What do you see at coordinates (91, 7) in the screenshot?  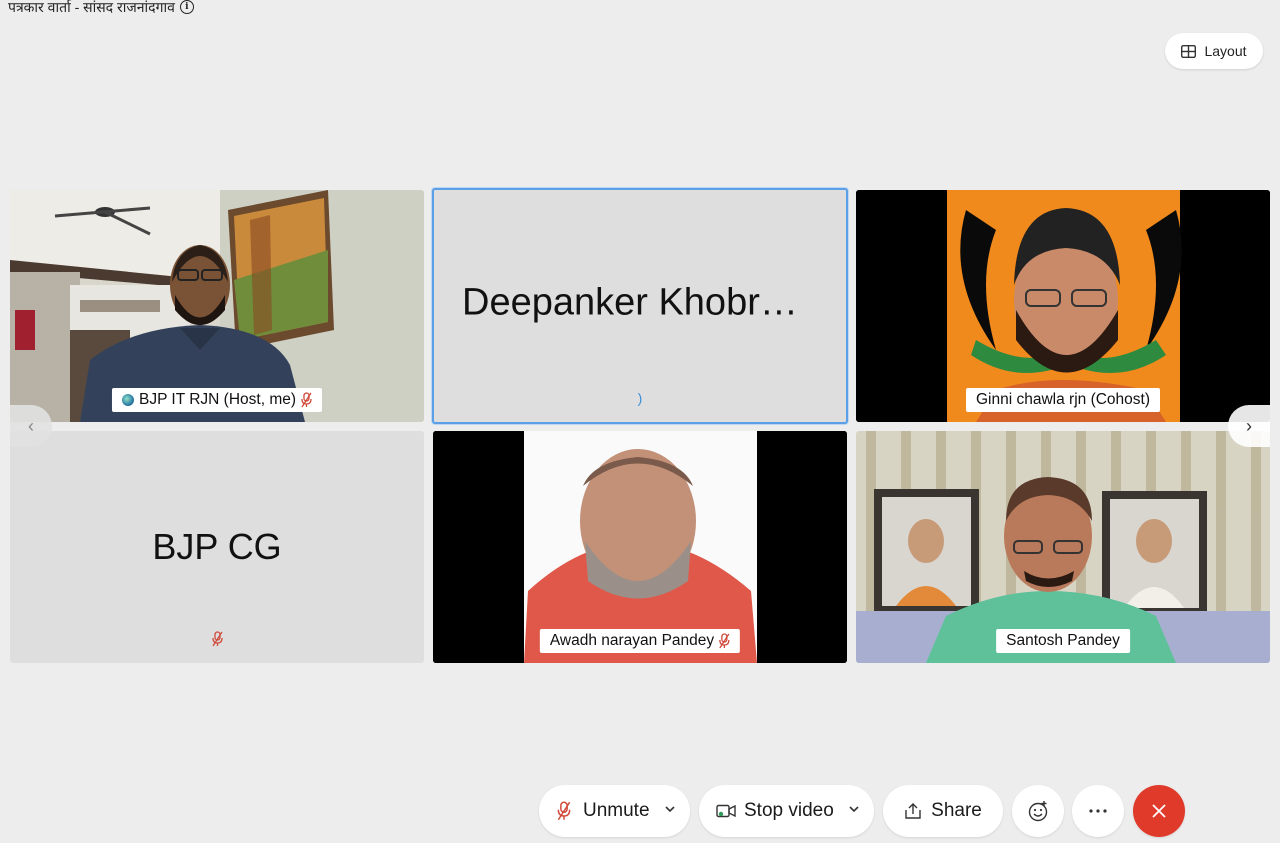 I see `meeting-title: पत्रकार वार्ता - सांसद राजनांदगाव` at bounding box center [91, 7].